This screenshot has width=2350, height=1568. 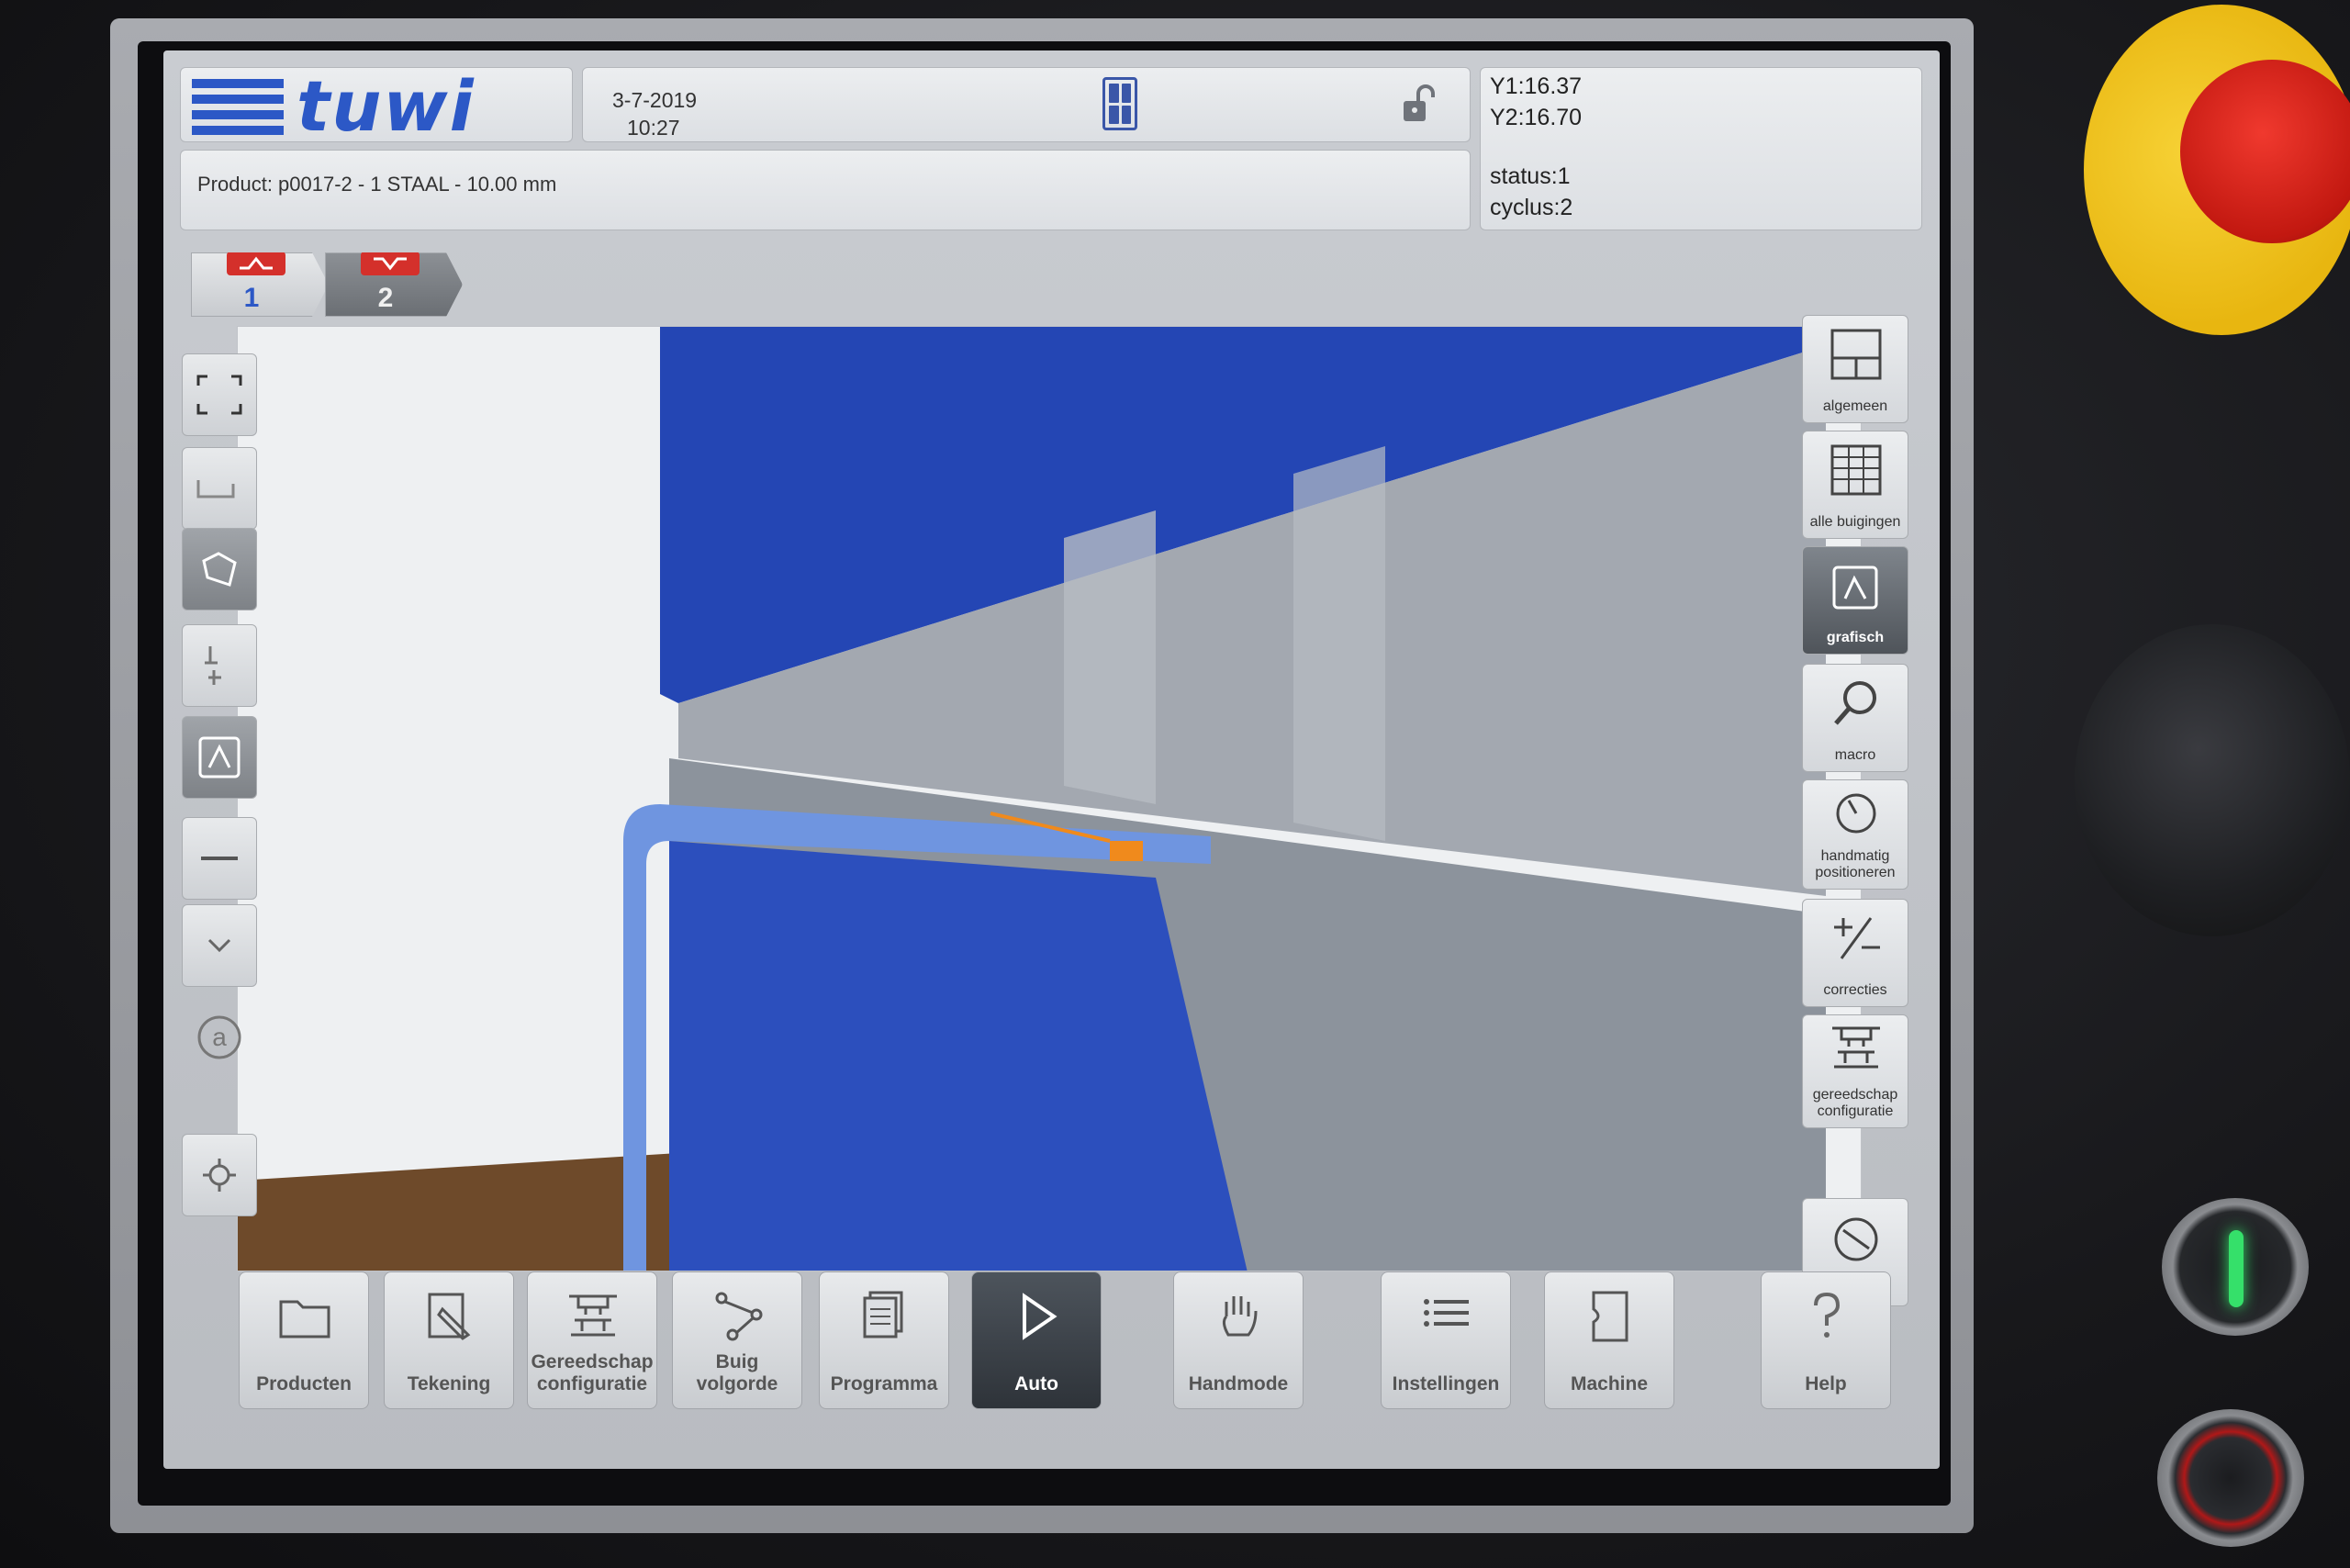 I want to click on toolbar-label: Gereedschap configuratie, so click(x=592, y=1372).